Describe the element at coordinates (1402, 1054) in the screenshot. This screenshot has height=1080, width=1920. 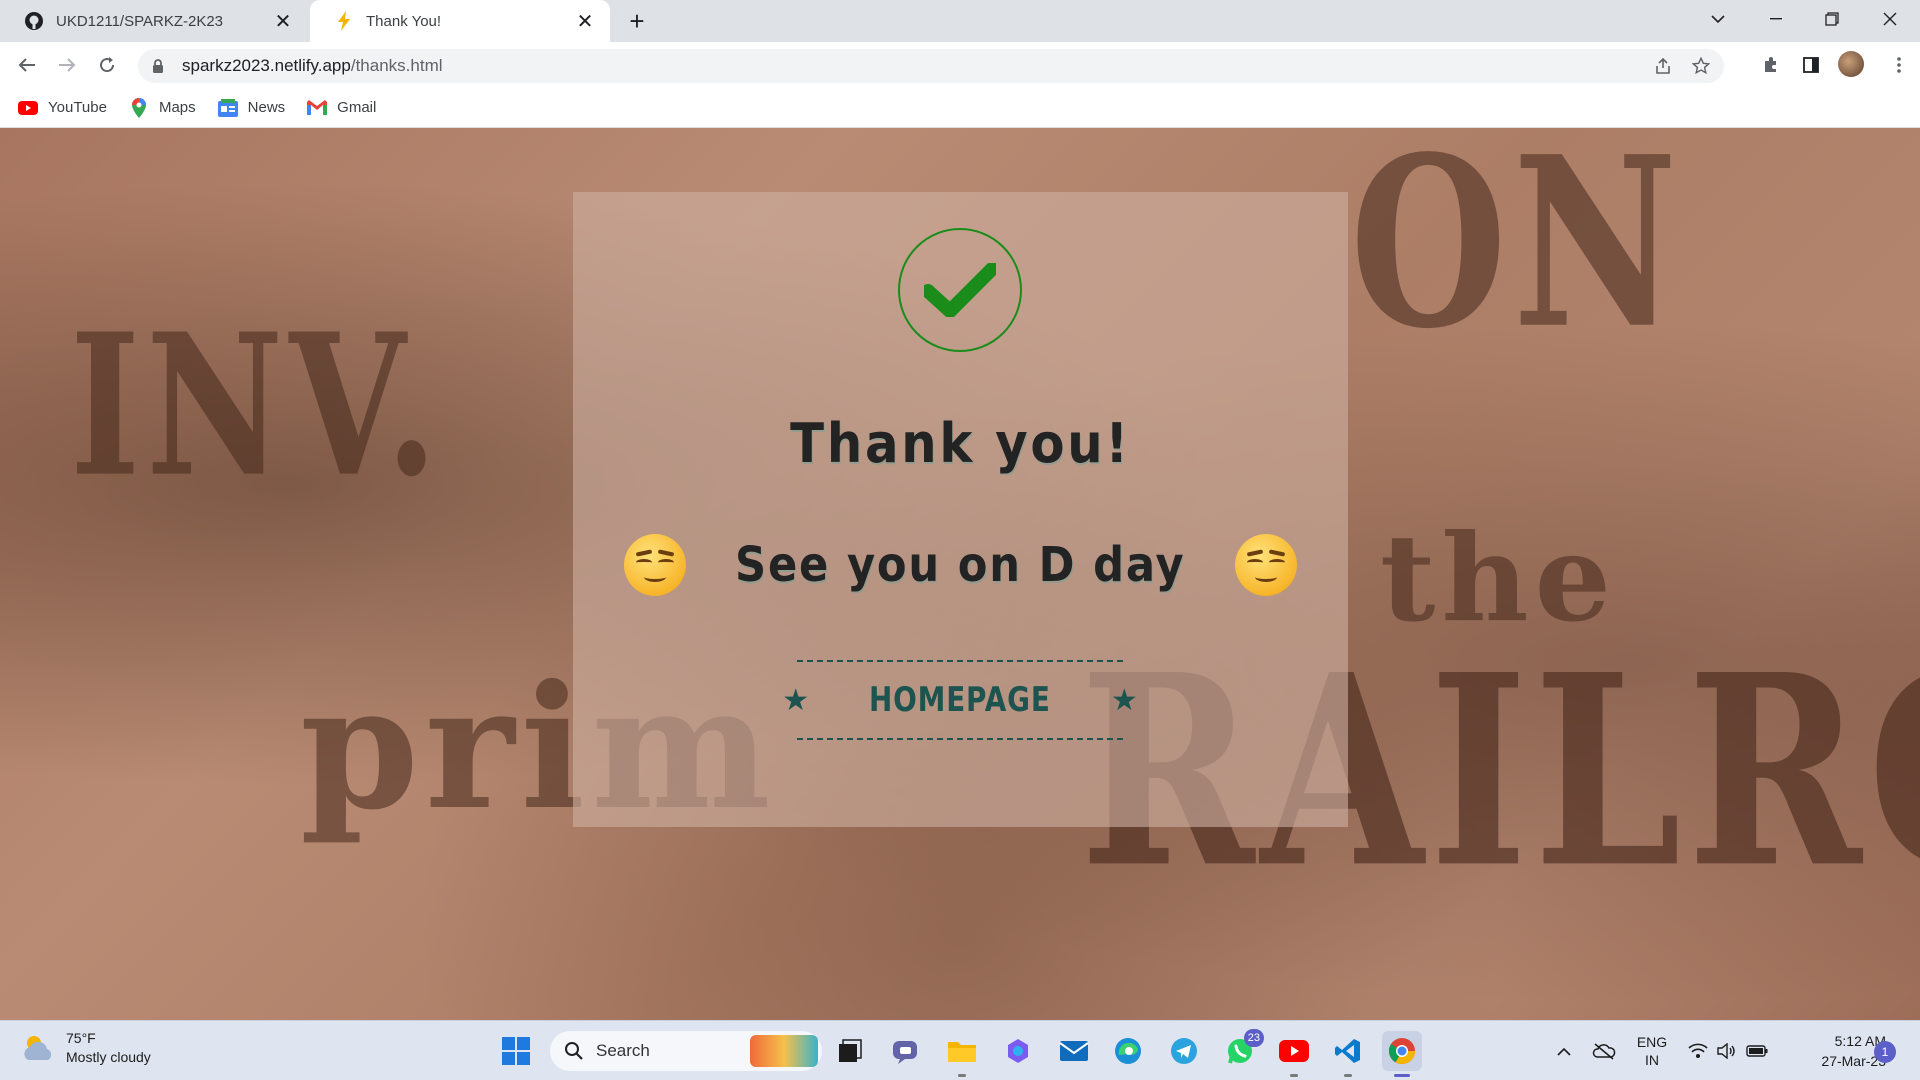
I see `chrome-icon` at that location.